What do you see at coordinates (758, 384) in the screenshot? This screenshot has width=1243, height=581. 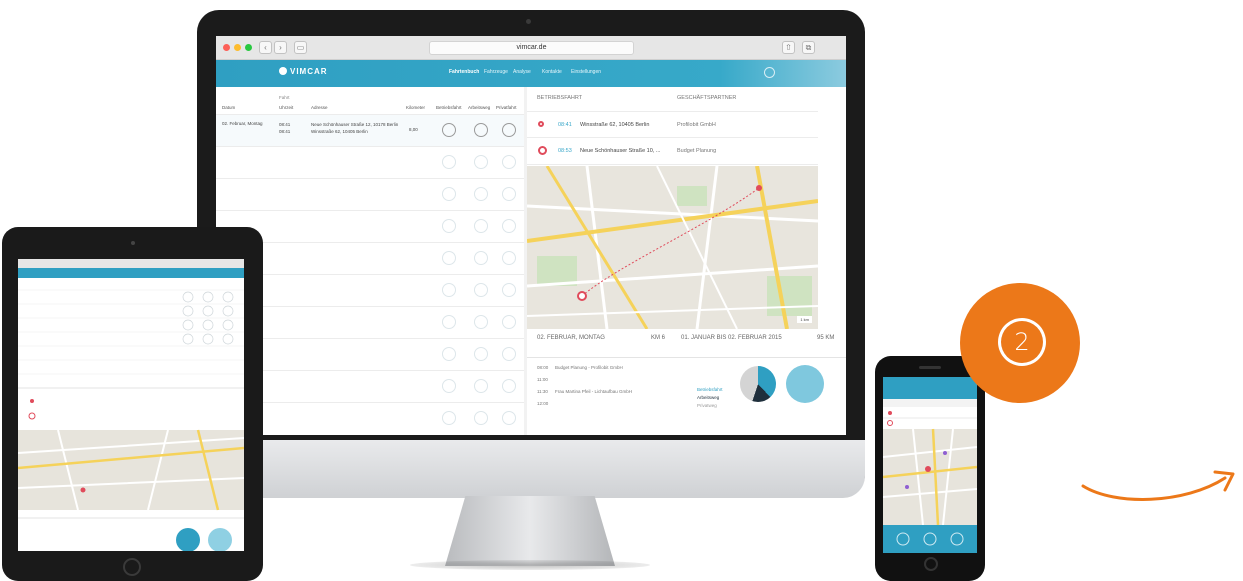 I see `trip-type-pie-chart` at bounding box center [758, 384].